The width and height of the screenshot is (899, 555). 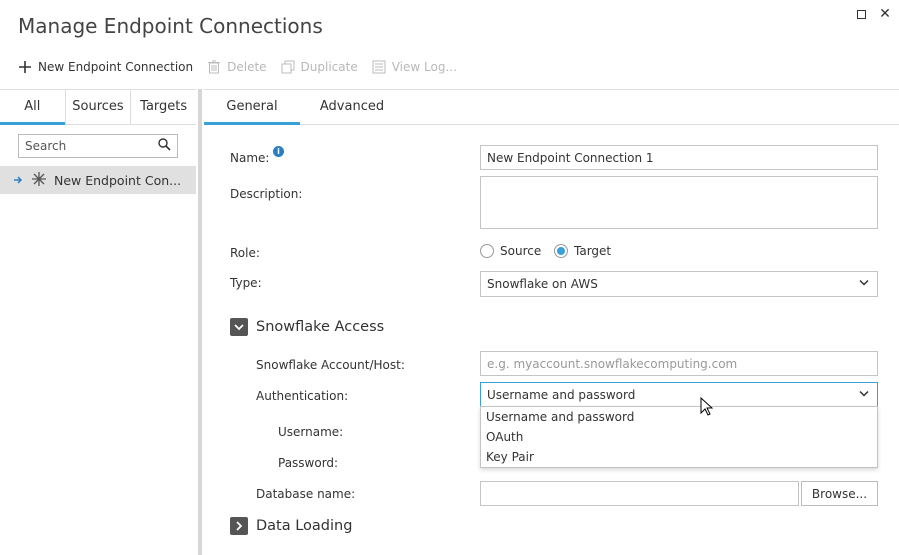 What do you see at coordinates (679, 284) in the screenshot?
I see `type-select: Snowflake on AWS` at bounding box center [679, 284].